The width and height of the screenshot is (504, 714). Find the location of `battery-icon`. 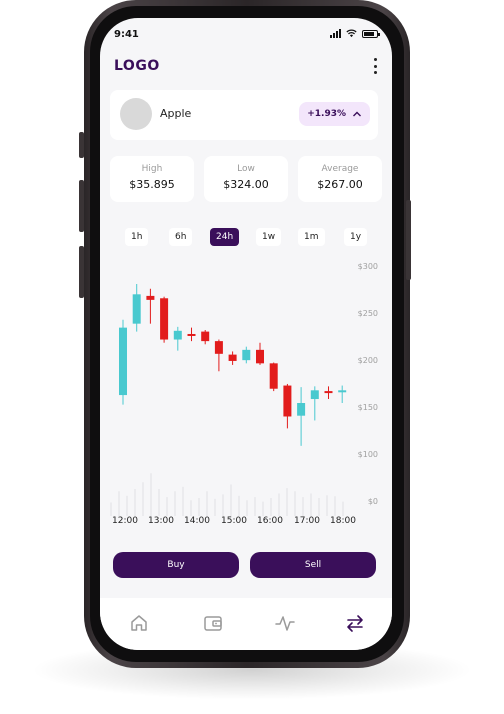

battery-icon is located at coordinates (371, 33).